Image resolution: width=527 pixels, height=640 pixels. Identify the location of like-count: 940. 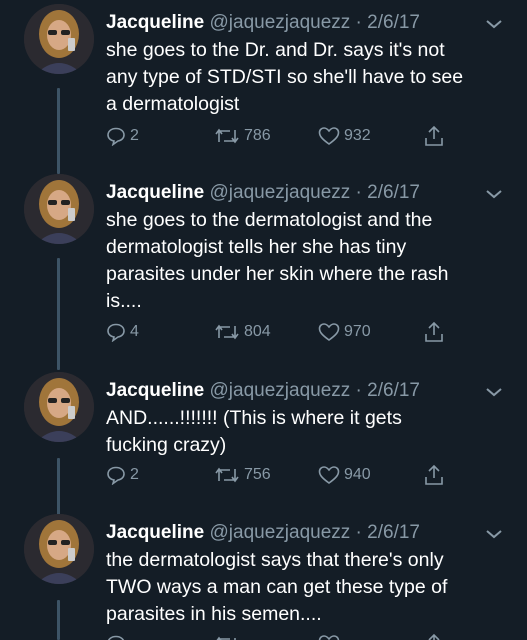
(357, 474).